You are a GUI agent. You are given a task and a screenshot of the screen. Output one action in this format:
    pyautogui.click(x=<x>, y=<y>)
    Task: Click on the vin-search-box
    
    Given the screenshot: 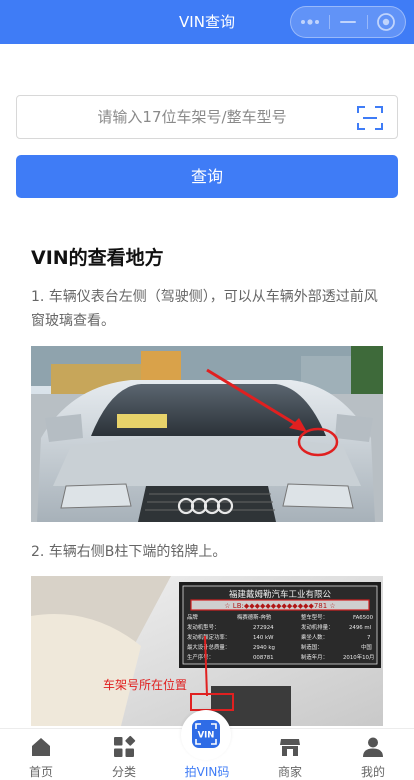 What is the action you would take?
    pyautogui.click(x=207, y=117)
    